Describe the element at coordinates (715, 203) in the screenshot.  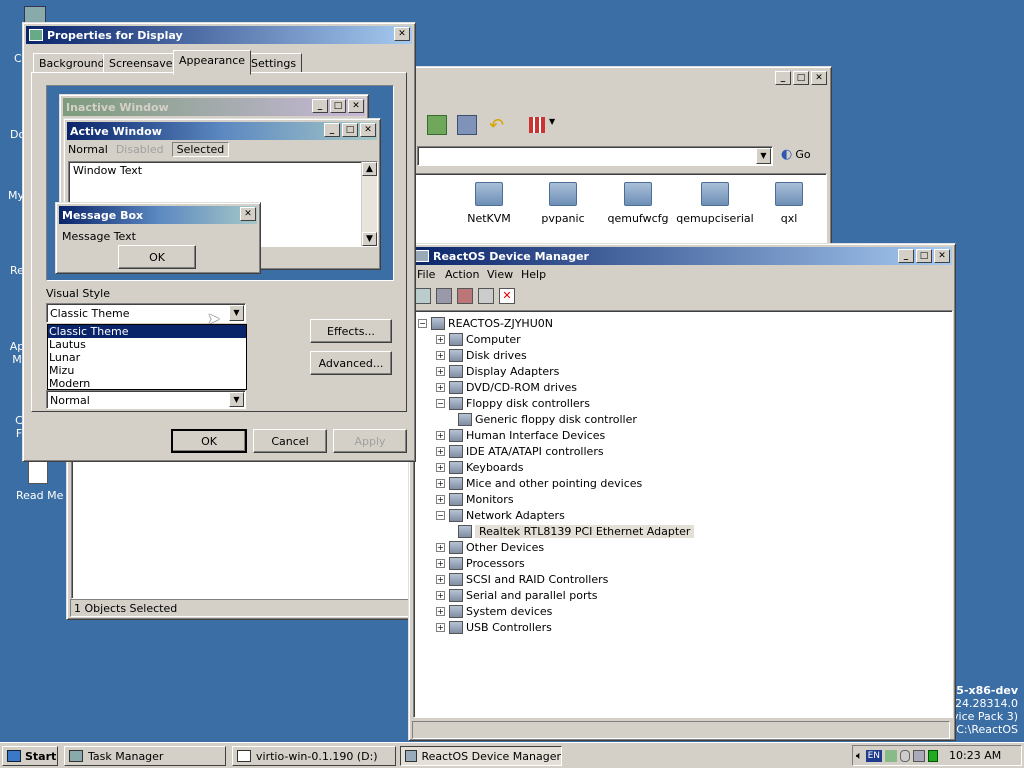
I see `folder-qemupciserial: qemupciserial` at that location.